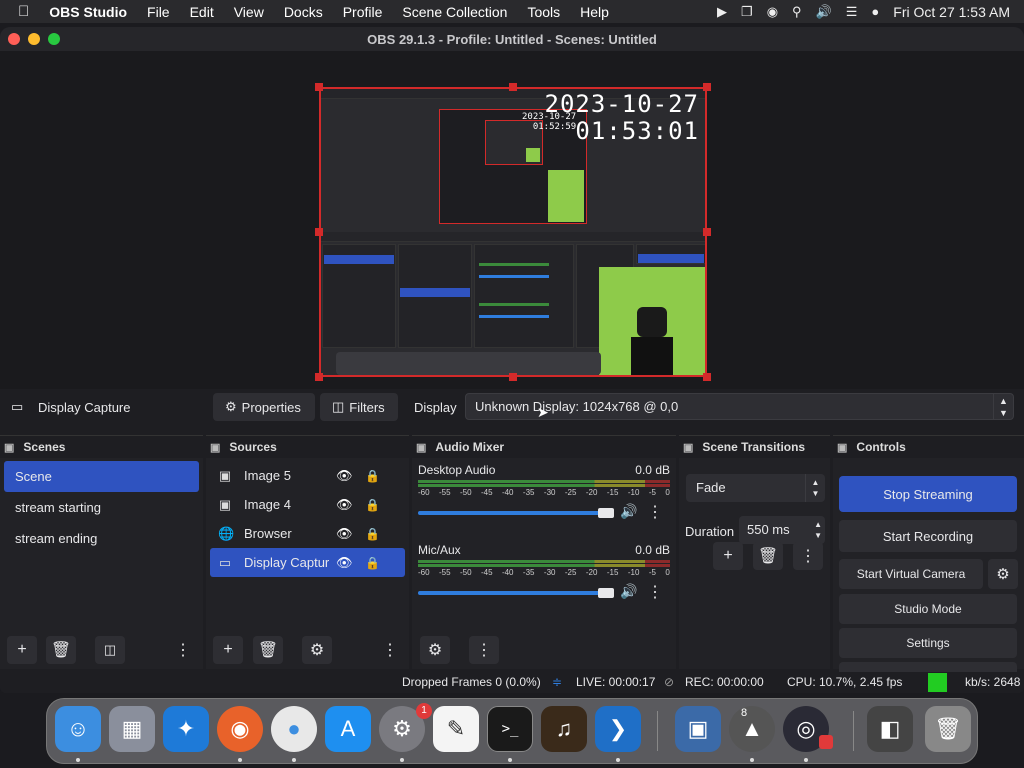 The height and width of the screenshot is (768, 1024). I want to click on resize-handle-t, so click(513, 87).